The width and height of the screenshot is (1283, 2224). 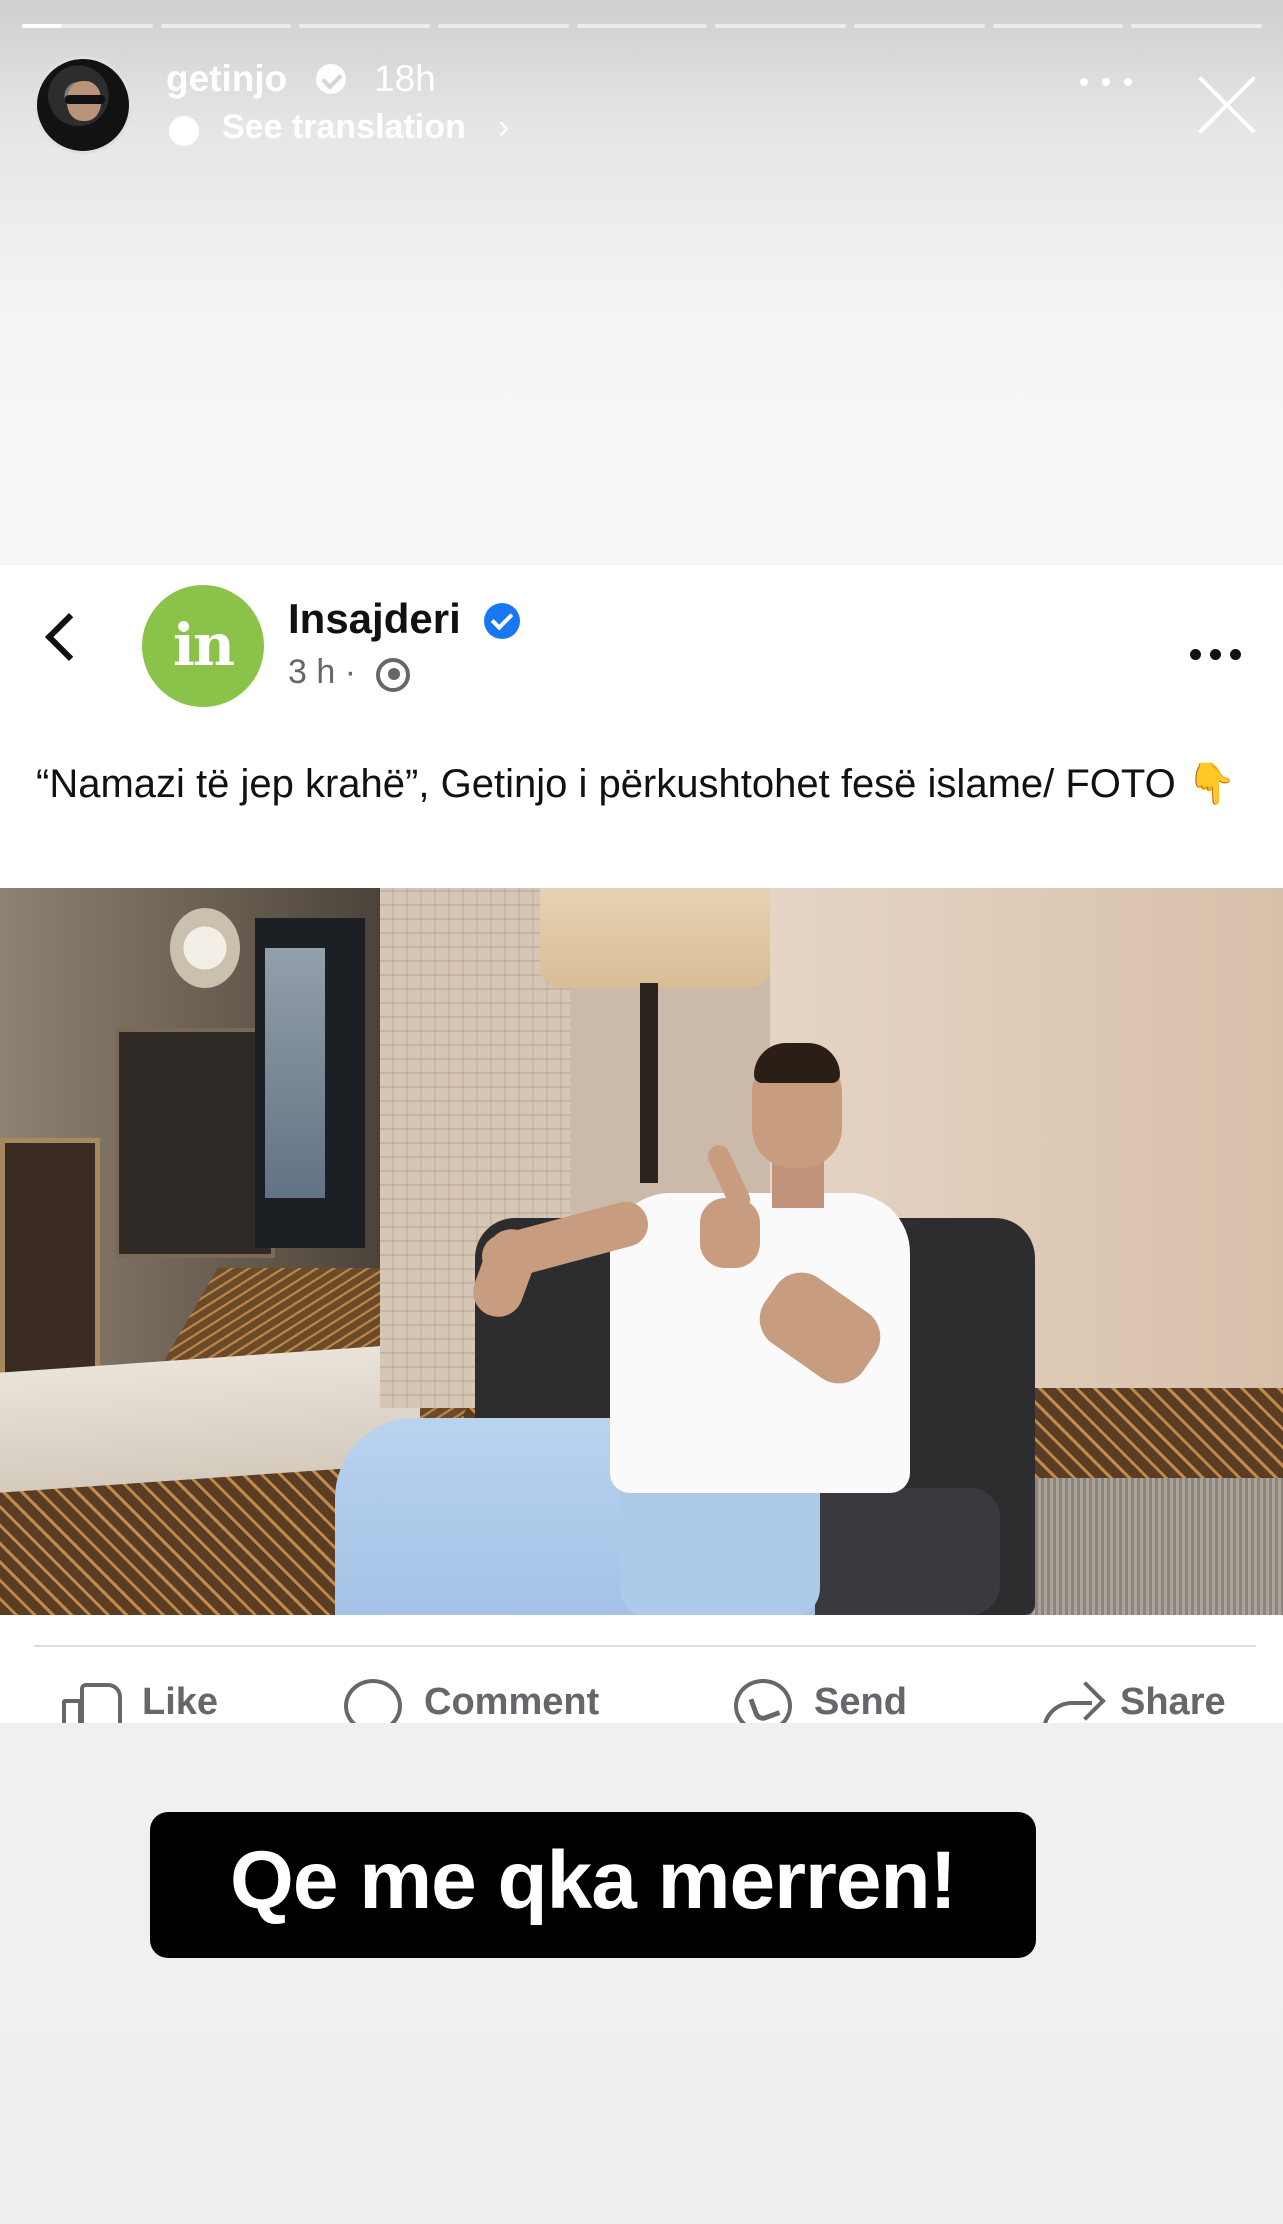 I want to click on story-progress-bar, so click(x=642, y=27).